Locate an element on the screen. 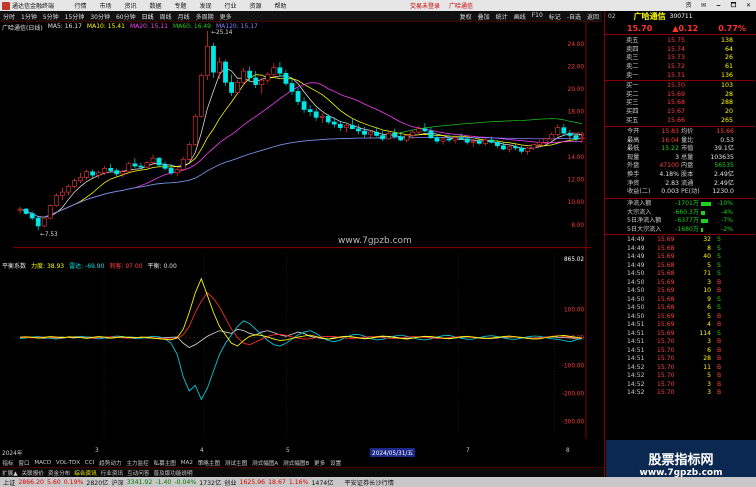  tick-side: S is located at coordinates (719, 256).